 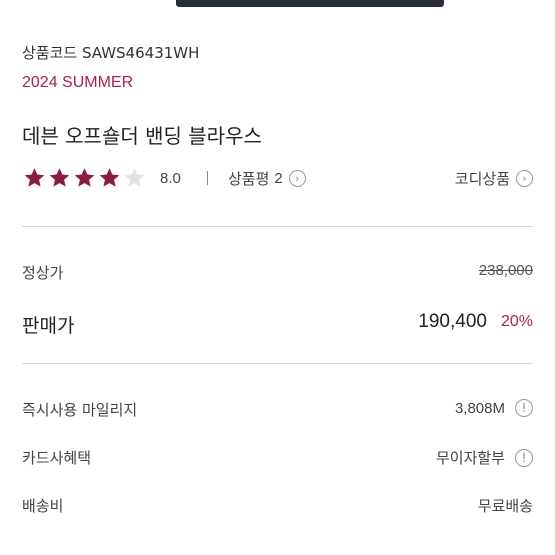 What do you see at coordinates (48, 326) in the screenshot?
I see `sale-price-label: 판매가` at bounding box center [48, 326].